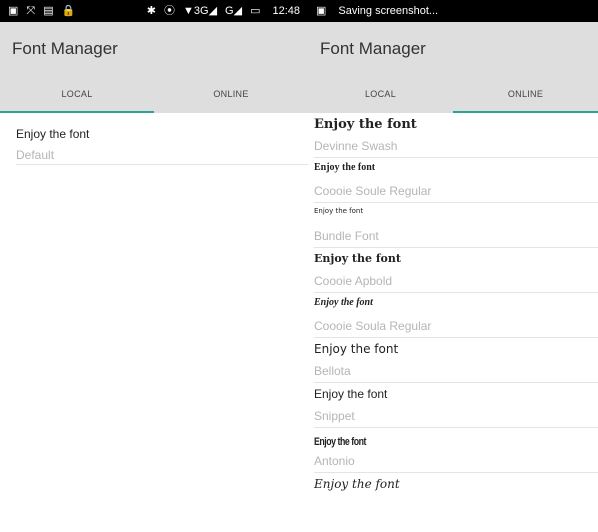  What do you see at coordinates (334, 416) in the screenshot?
I see `font-name: Snippet` at bounding box center [334, 416].